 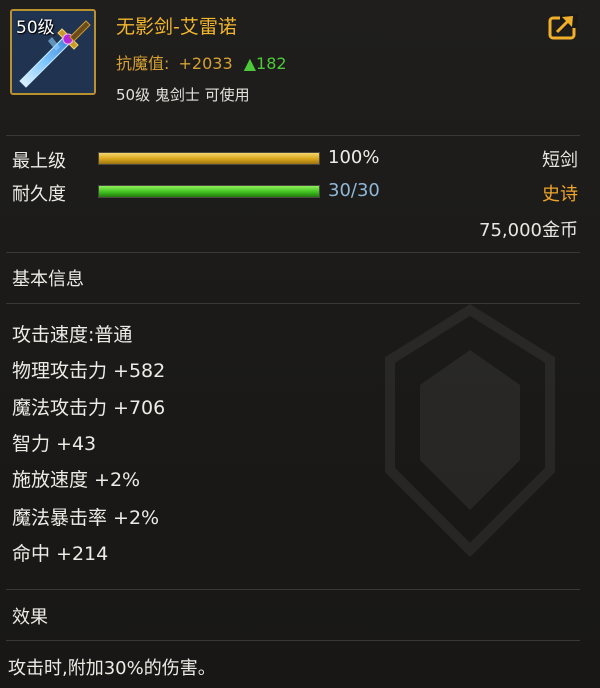 I want to click on divider-basic, so click(x=293, y=252).